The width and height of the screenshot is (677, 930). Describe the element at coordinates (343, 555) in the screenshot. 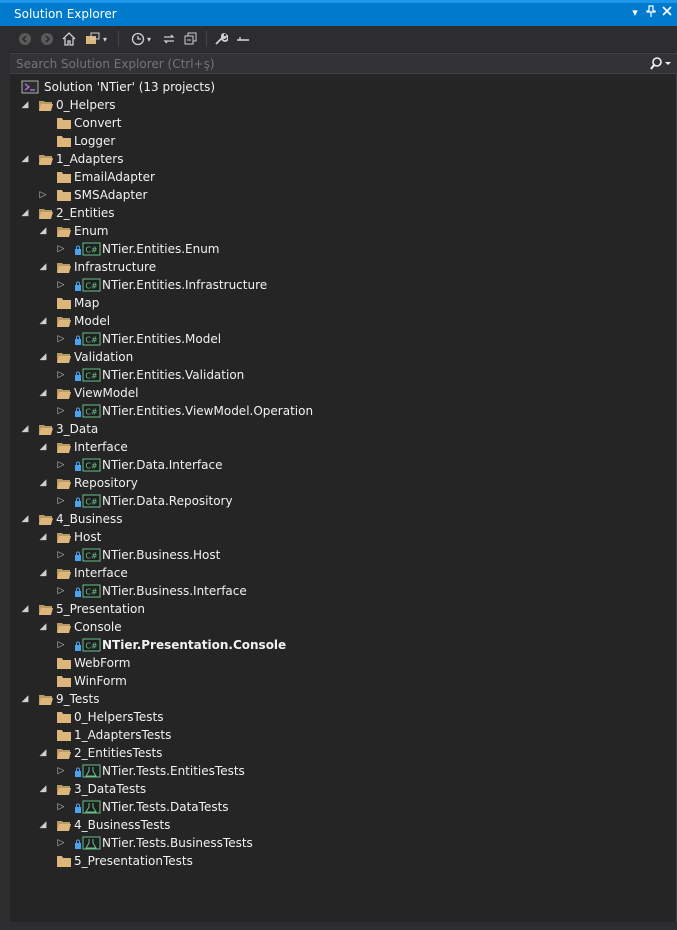

I see `tree-item: ▷ C# NTier.Business.Host` at that location.